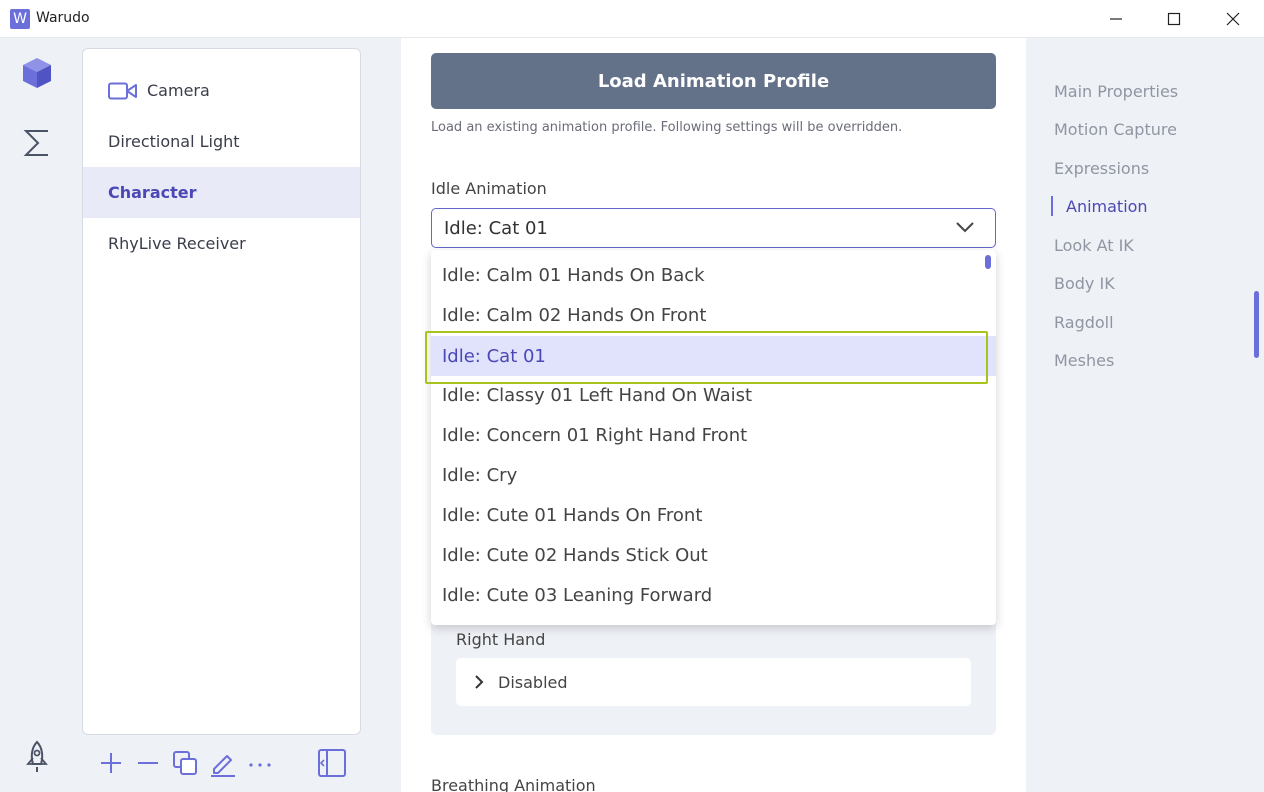 Image resolution: width=1264 pixels, height=792 pixels. Describe the element at coordinates (37, 757) in the screenshot. I see `rocket-icon` at that location.